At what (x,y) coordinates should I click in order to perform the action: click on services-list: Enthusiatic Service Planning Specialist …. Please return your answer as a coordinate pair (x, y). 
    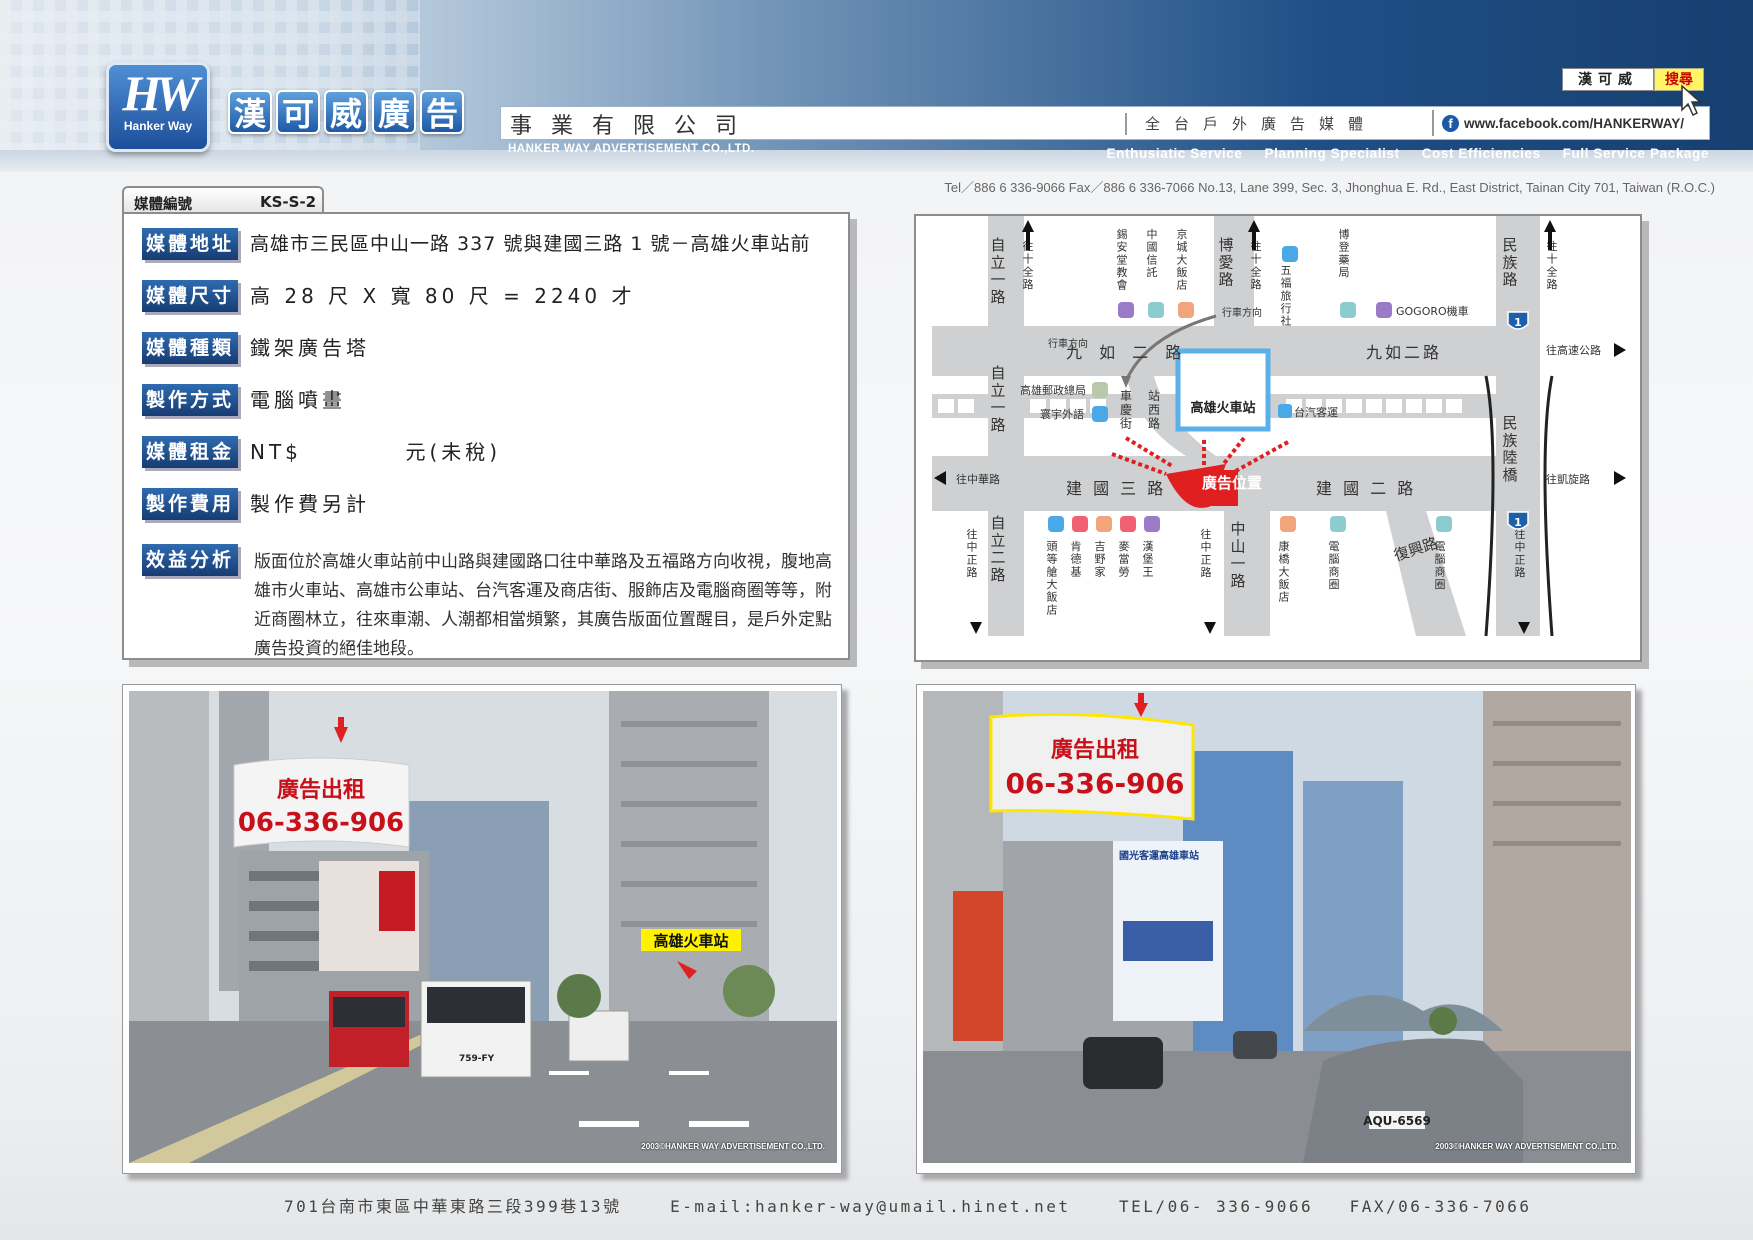
    Looking at the image, I should click on (1408, 153).